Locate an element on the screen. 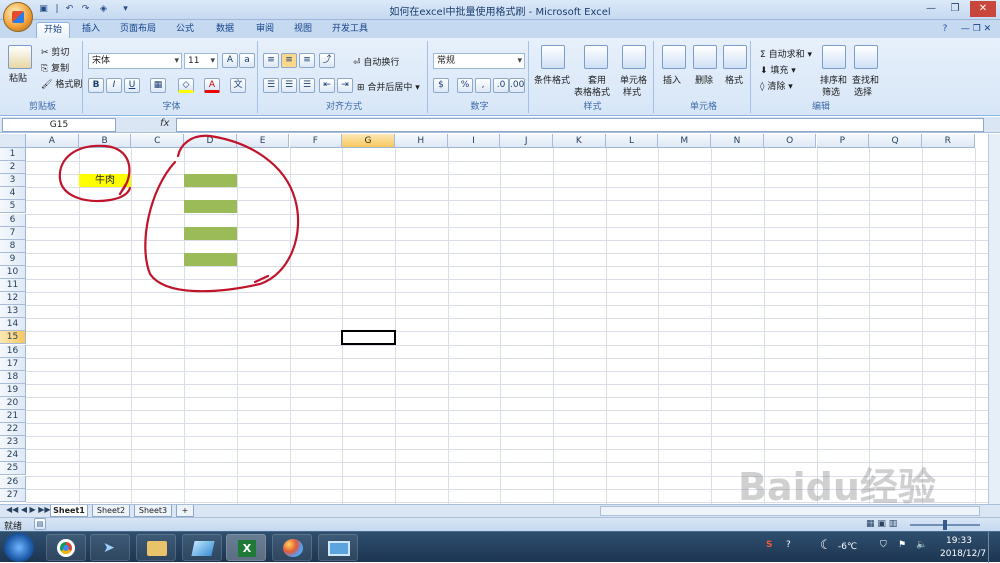 This screenshot has height=563, width=1000. explorer-taskbar-icon is located at coordinates (156, 547).